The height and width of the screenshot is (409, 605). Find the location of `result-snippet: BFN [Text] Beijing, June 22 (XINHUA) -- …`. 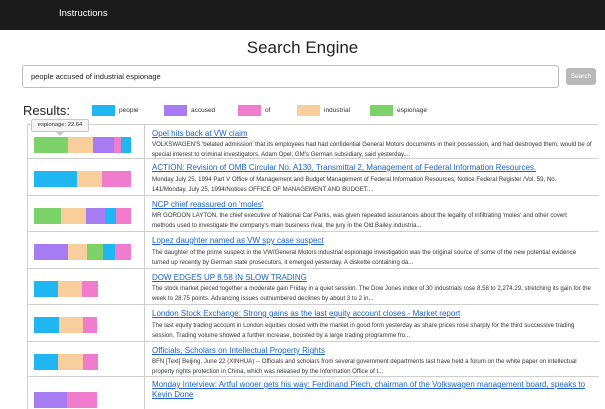

result-snippet: BFN [Text] Beijing, June 22 (XINHUA) -- … is located at coordinates (364, 366).